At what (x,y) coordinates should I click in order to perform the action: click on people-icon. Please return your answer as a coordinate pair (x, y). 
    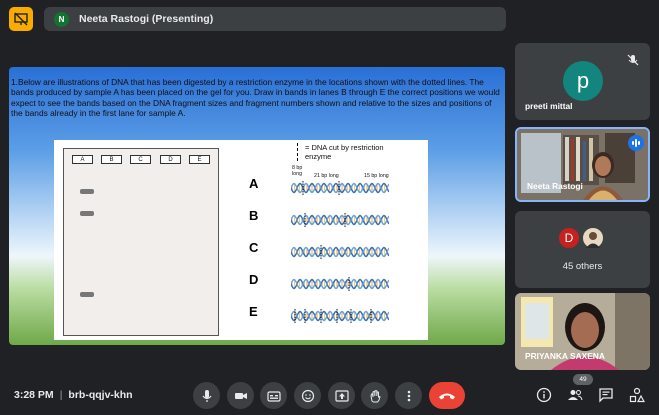
    Looking at the image, I should click on (575, 395).